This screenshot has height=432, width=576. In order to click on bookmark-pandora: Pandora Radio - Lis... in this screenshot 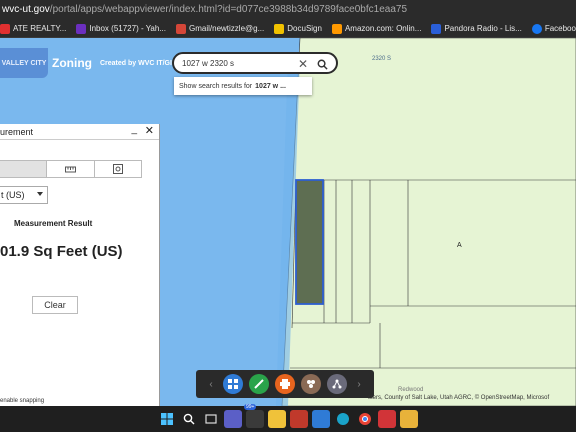, I will do `click(476, 28)`.